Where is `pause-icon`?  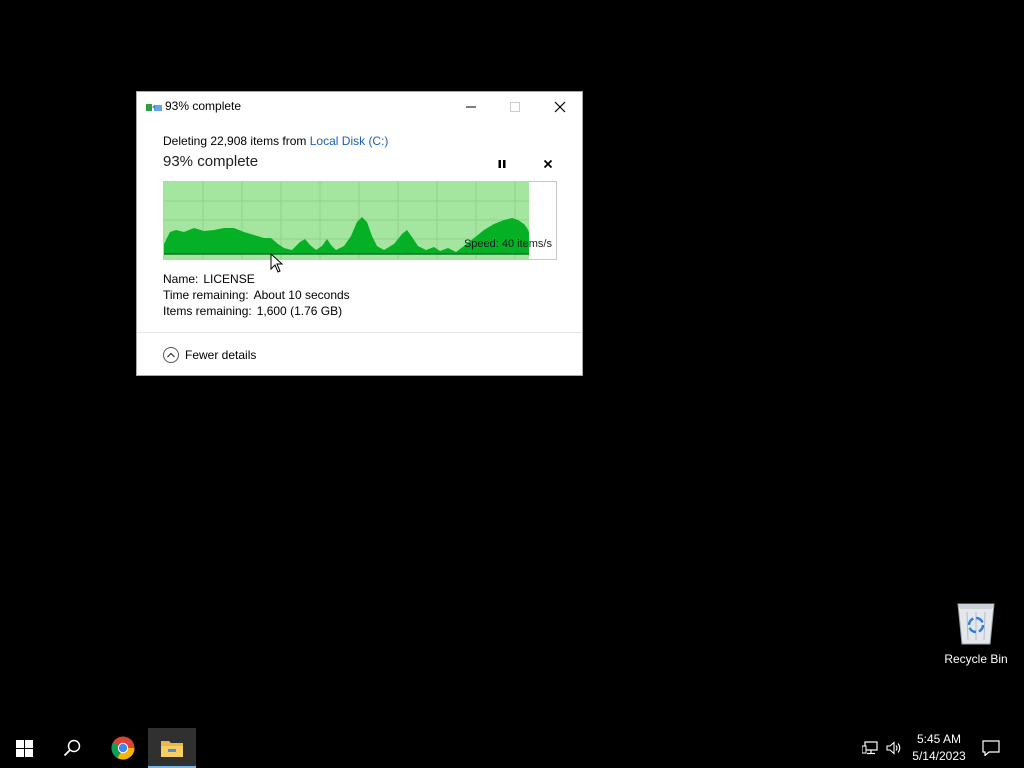
pause-icon is located at coordinates (502, 164).